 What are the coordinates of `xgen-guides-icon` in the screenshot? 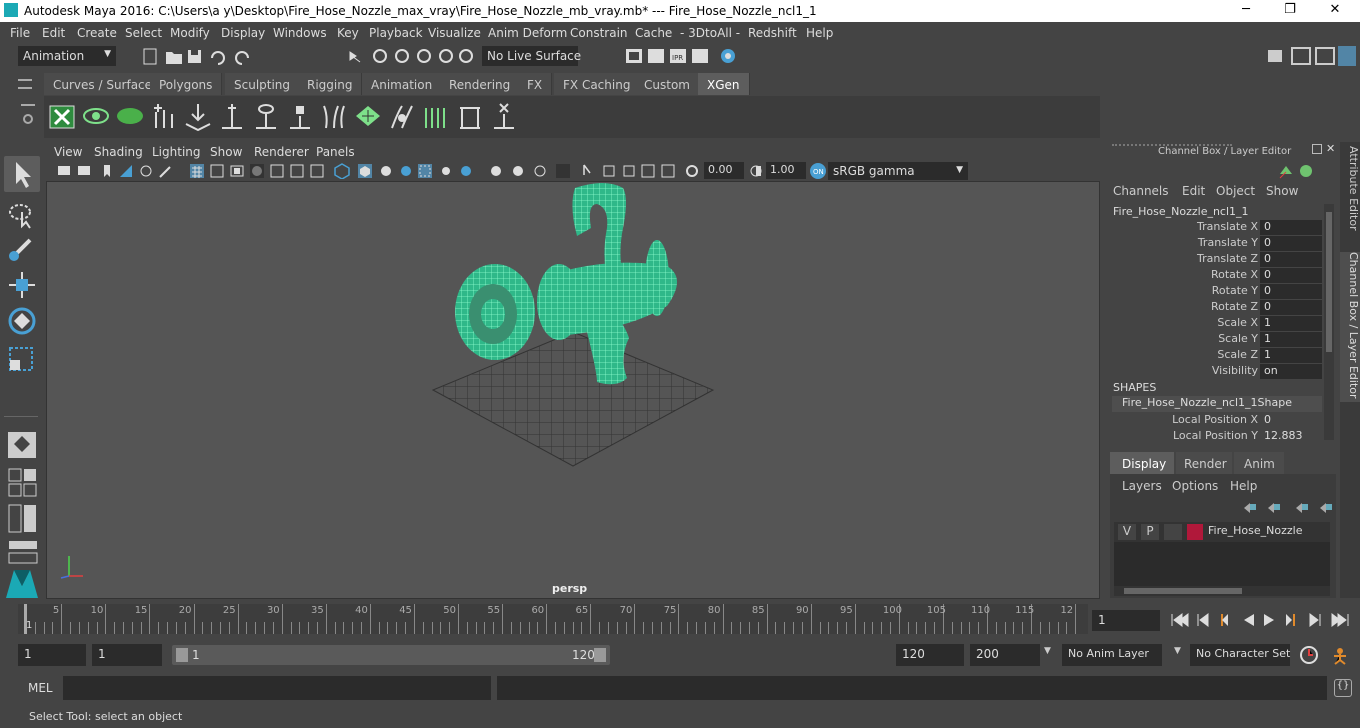 It's located at (334, 116).